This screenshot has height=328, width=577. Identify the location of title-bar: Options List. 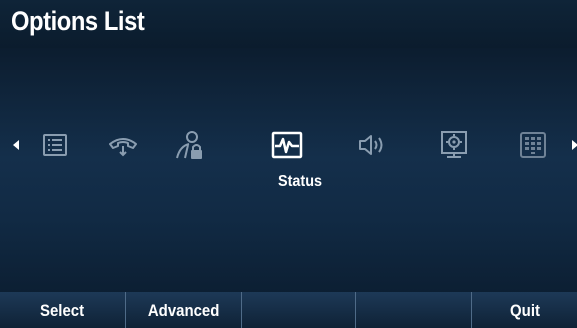
(288, 24).